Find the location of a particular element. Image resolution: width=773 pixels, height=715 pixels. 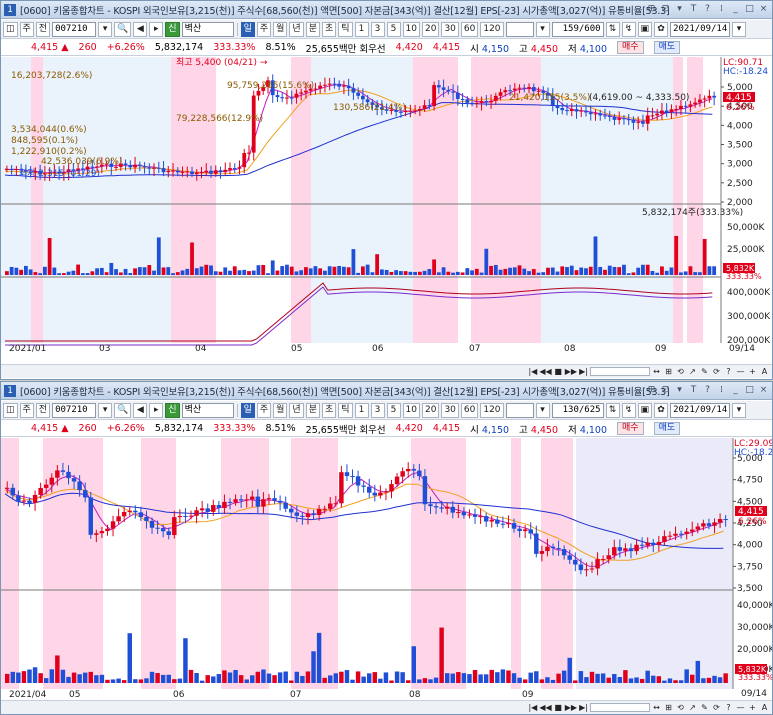

market-select: 전 is located at coordinates (43, 410).